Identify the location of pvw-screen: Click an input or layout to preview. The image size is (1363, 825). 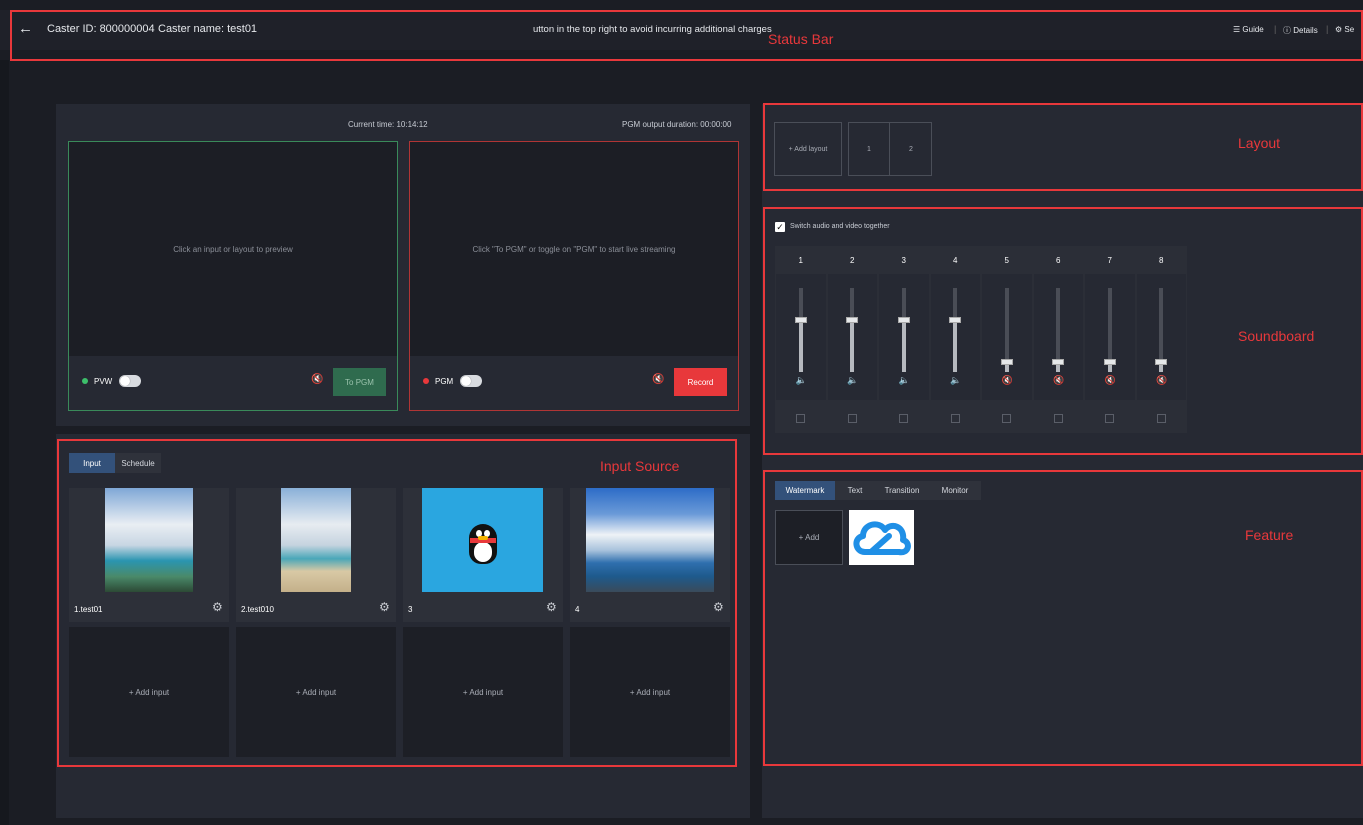
(233, 249).